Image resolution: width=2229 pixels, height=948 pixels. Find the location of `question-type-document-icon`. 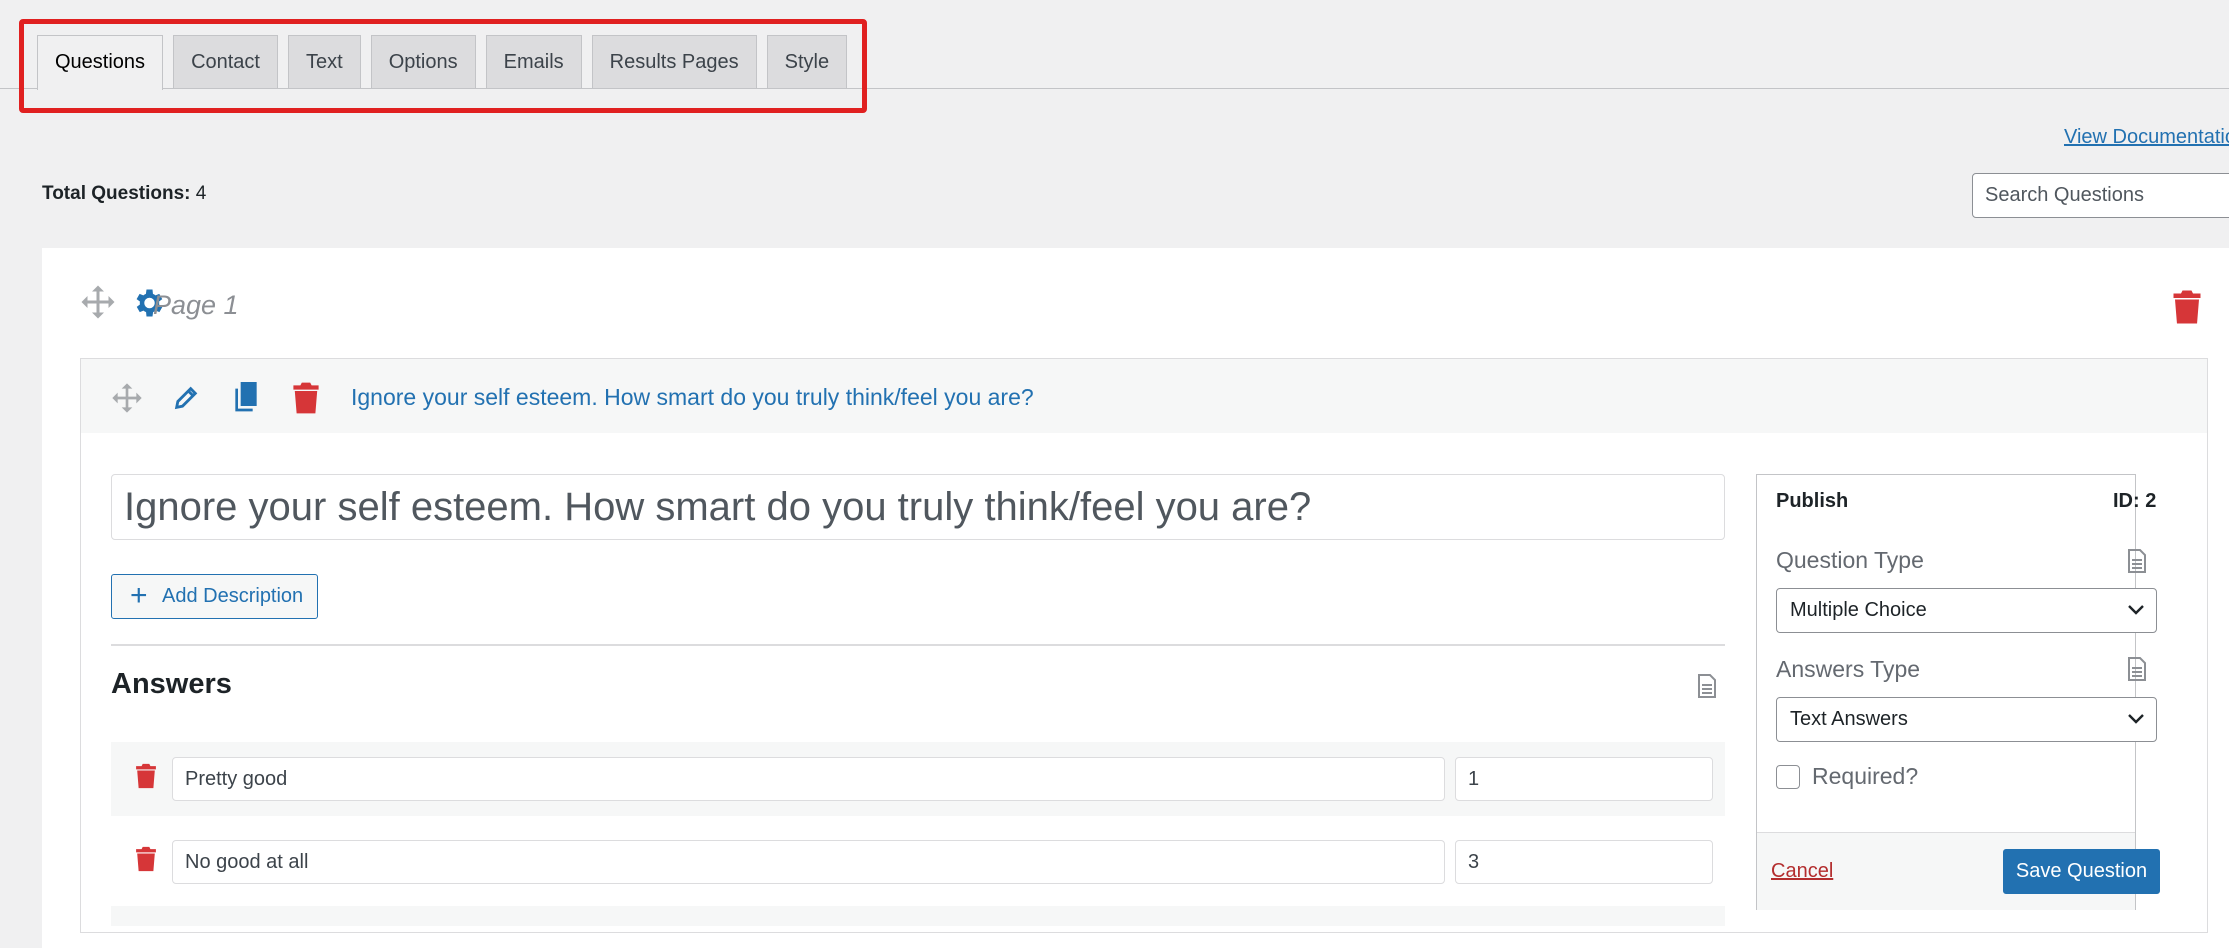

question-type-document-icon is located at coordinates (2137, 561).